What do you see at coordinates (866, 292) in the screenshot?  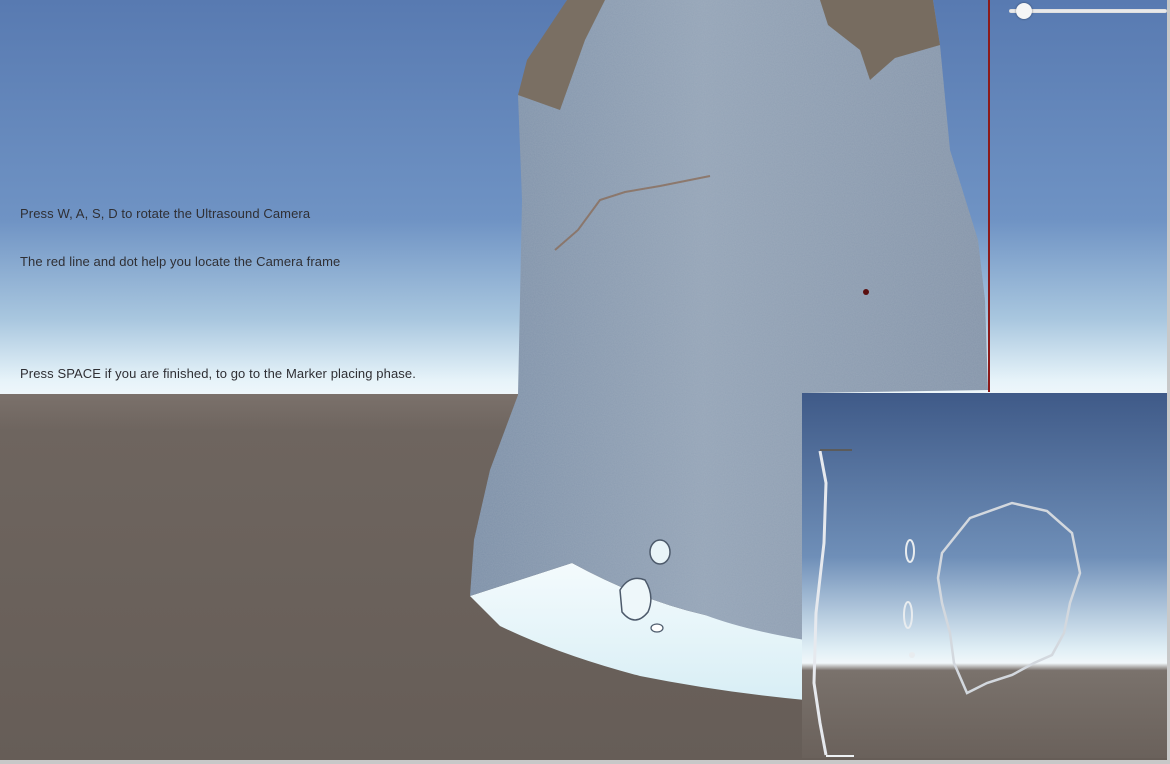 I see `camera-frame-dot` at bounding box center [866, 292].